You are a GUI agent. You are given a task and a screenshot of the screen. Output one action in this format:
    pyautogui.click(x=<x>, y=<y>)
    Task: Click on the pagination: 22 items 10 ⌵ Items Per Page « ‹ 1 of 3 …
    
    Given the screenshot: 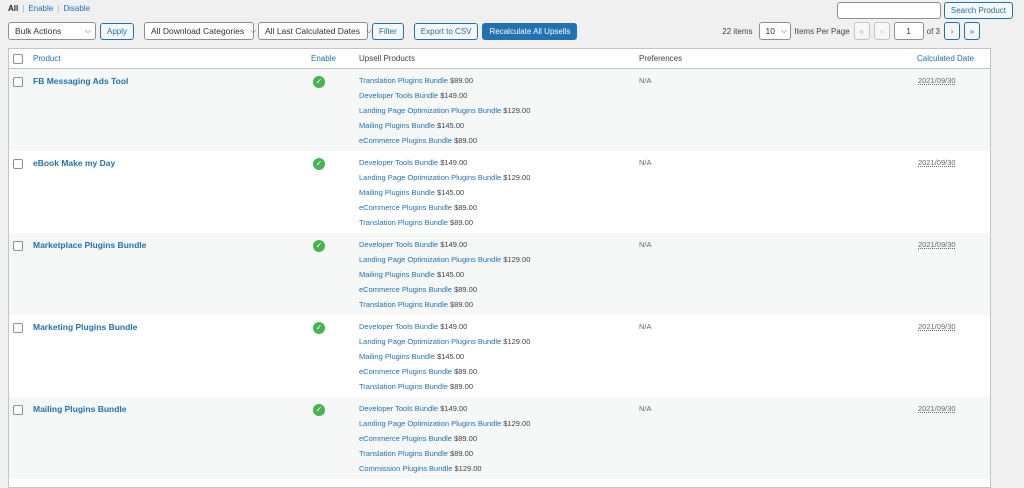 What is the action you would take?
    pyautogui.click(x=853, y=31)
    